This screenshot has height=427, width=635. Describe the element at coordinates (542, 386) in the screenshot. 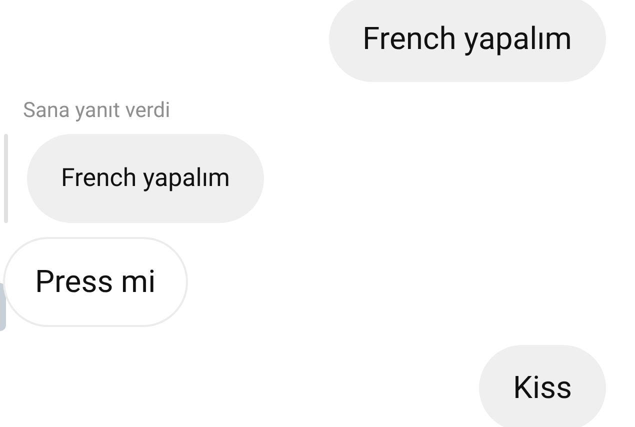

I see `sent-message-bubble: Kiss` at that location.